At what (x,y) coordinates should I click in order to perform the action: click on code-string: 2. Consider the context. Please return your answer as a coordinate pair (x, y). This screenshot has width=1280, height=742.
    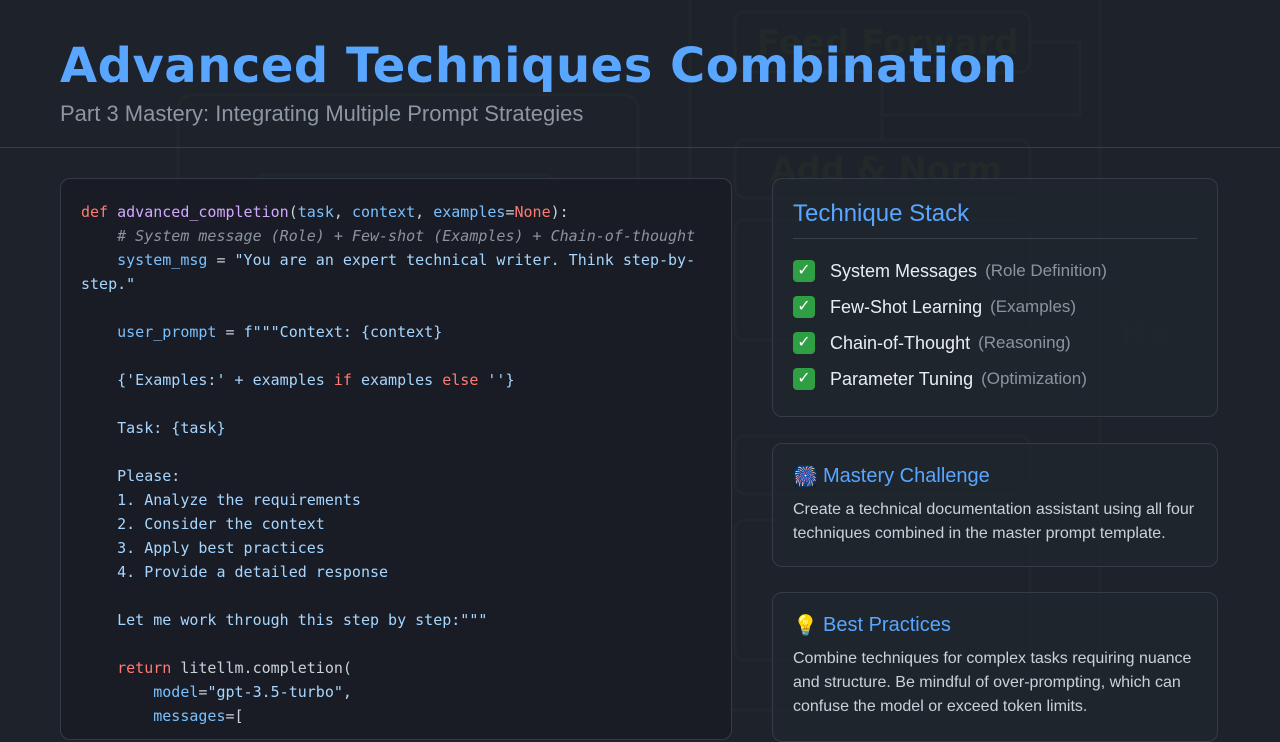
    Looking at the image, I should click on (221, 524).